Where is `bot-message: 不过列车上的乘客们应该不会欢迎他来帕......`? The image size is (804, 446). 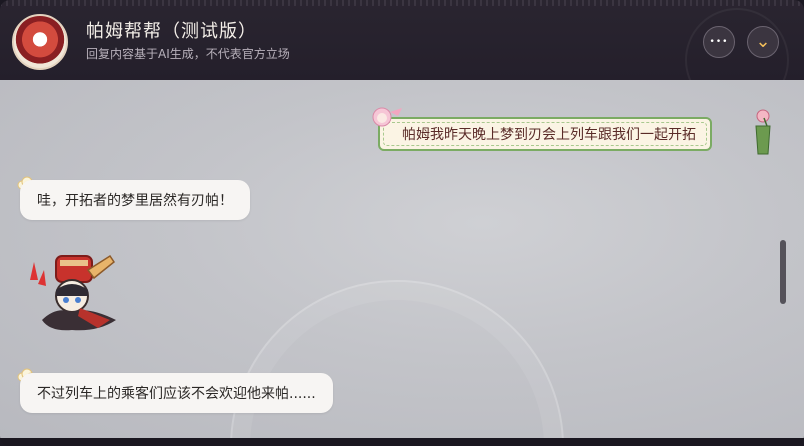 bot-message: 不过列车上的乘客们应该不会欢迎他来帕...... is located at coordinates (176, 393).